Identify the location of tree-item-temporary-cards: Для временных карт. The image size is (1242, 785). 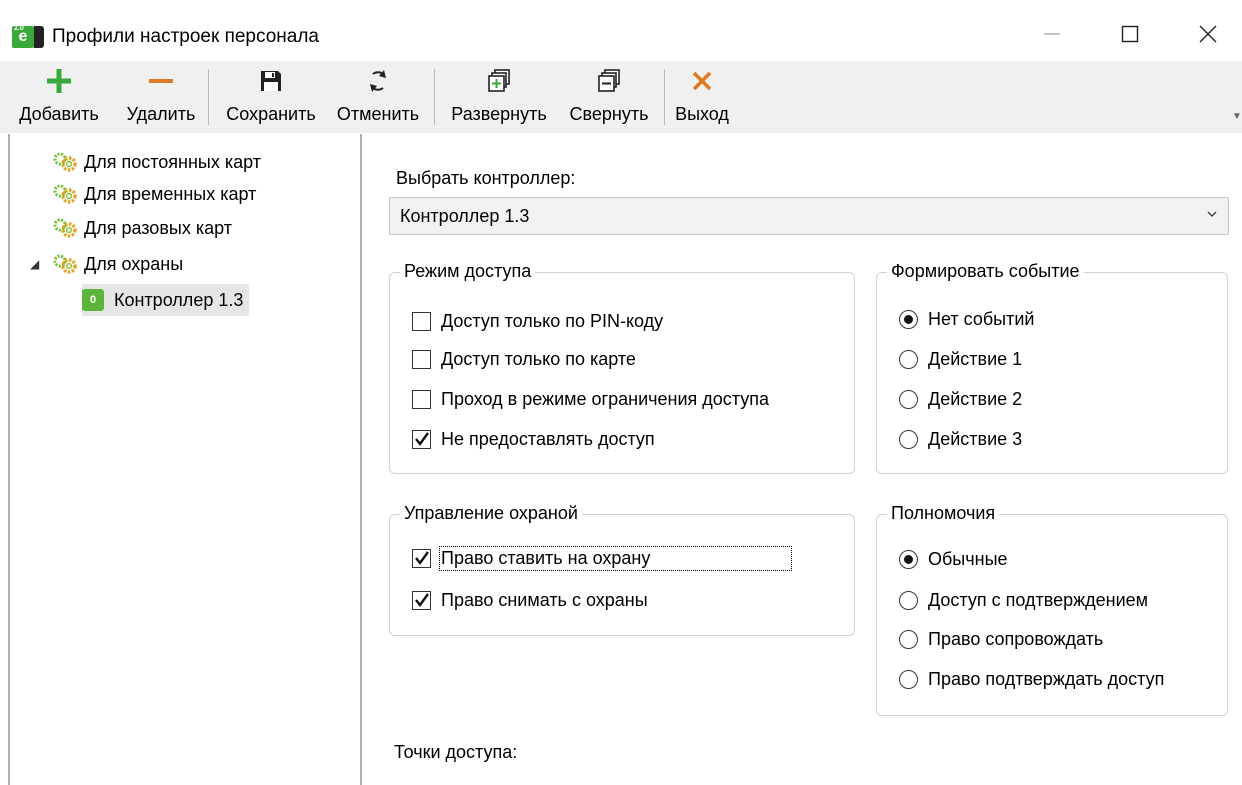
(154, 194).